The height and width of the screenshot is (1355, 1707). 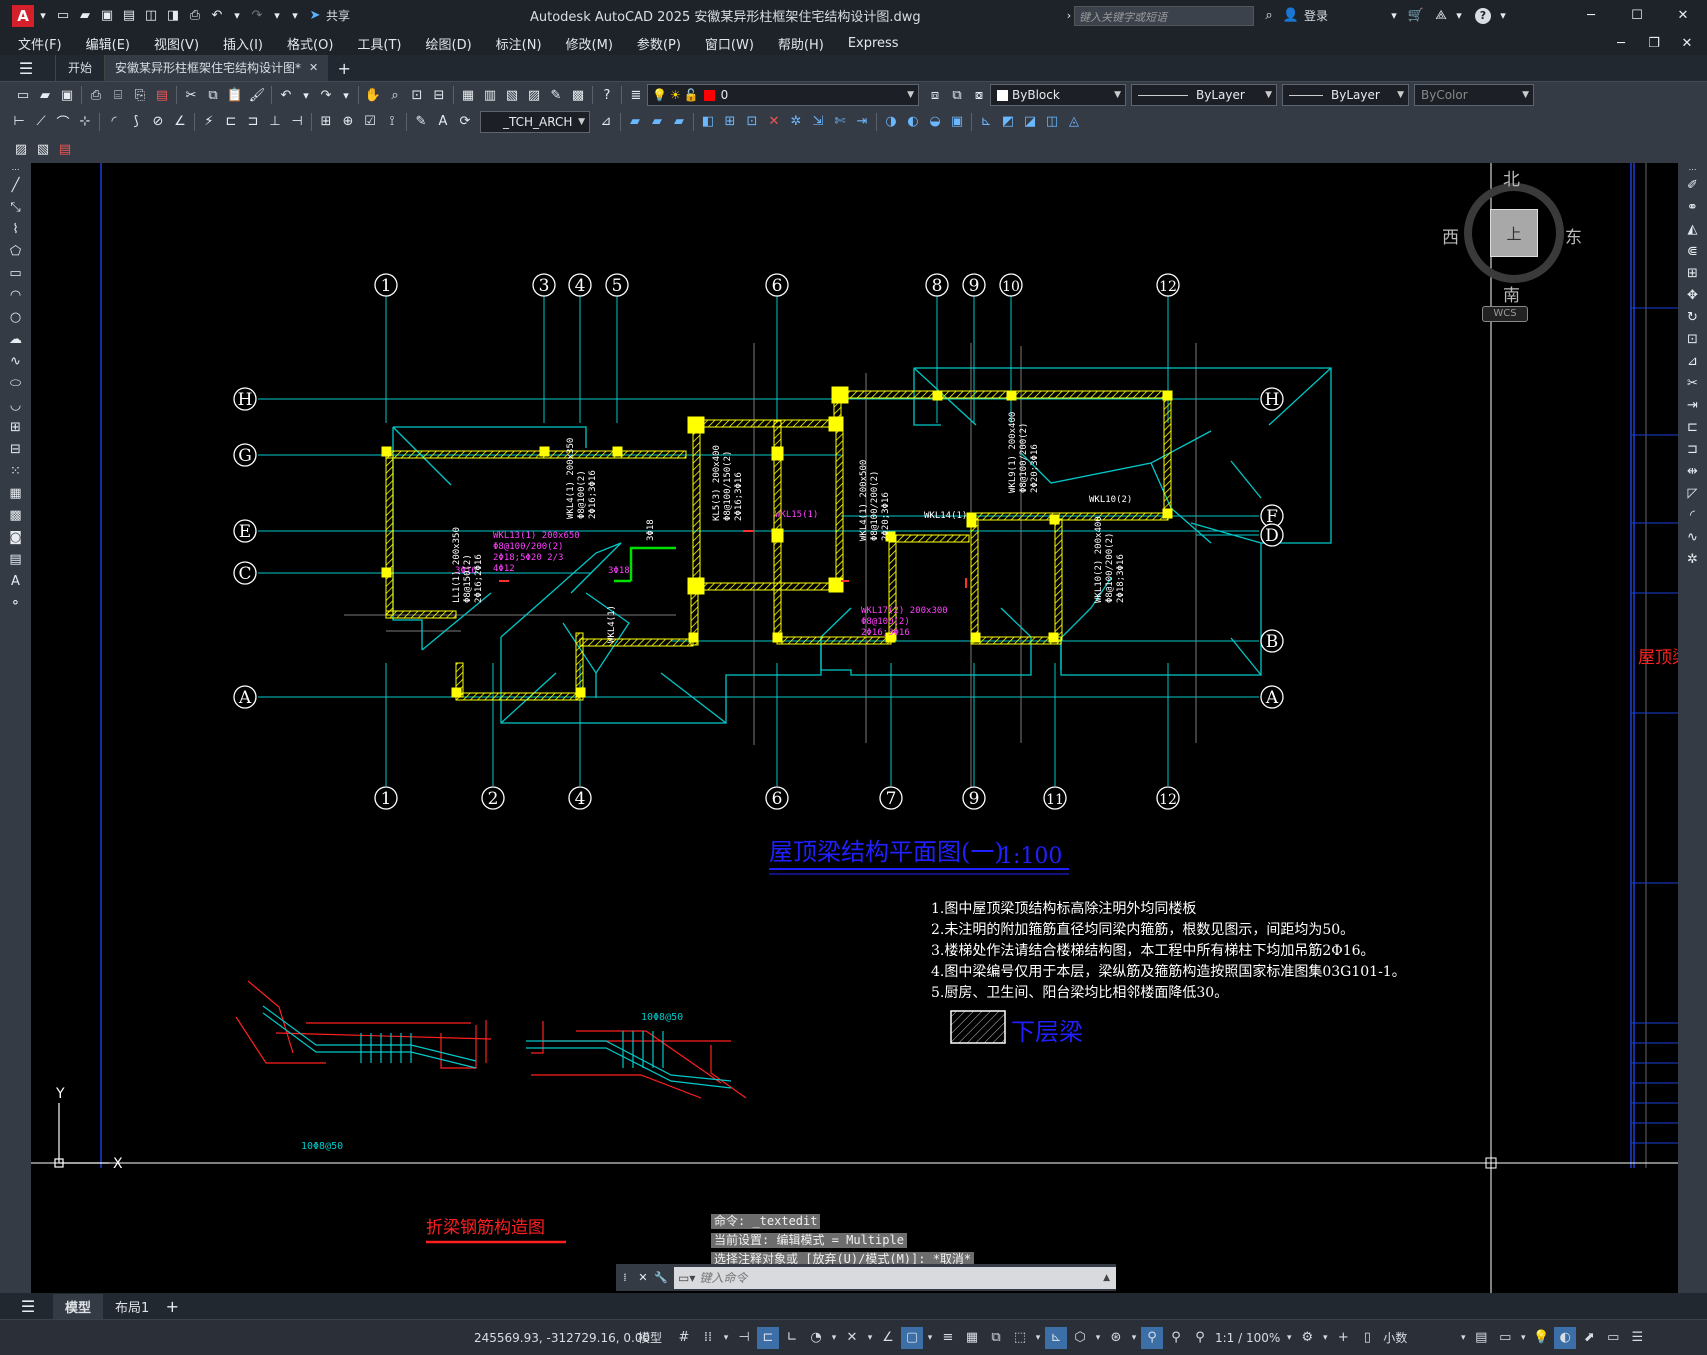 I want to click on move-3d-icon: ▰, so click(x=635, y=122).